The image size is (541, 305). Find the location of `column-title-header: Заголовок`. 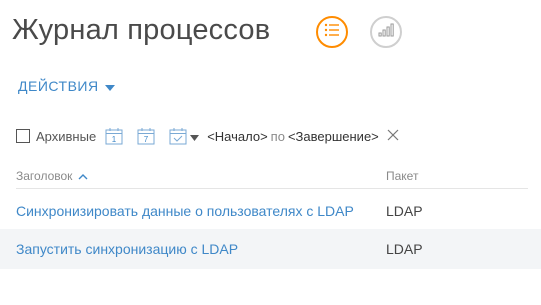

column-title-header: Заголовок is located at coordinates (201, 176).